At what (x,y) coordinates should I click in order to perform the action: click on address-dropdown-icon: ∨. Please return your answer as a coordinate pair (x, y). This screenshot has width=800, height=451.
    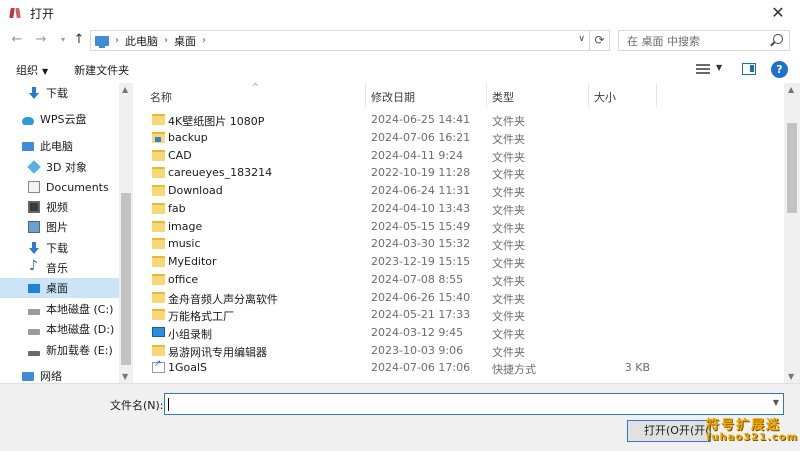
    Looking at the image, I should click on (581, 39).